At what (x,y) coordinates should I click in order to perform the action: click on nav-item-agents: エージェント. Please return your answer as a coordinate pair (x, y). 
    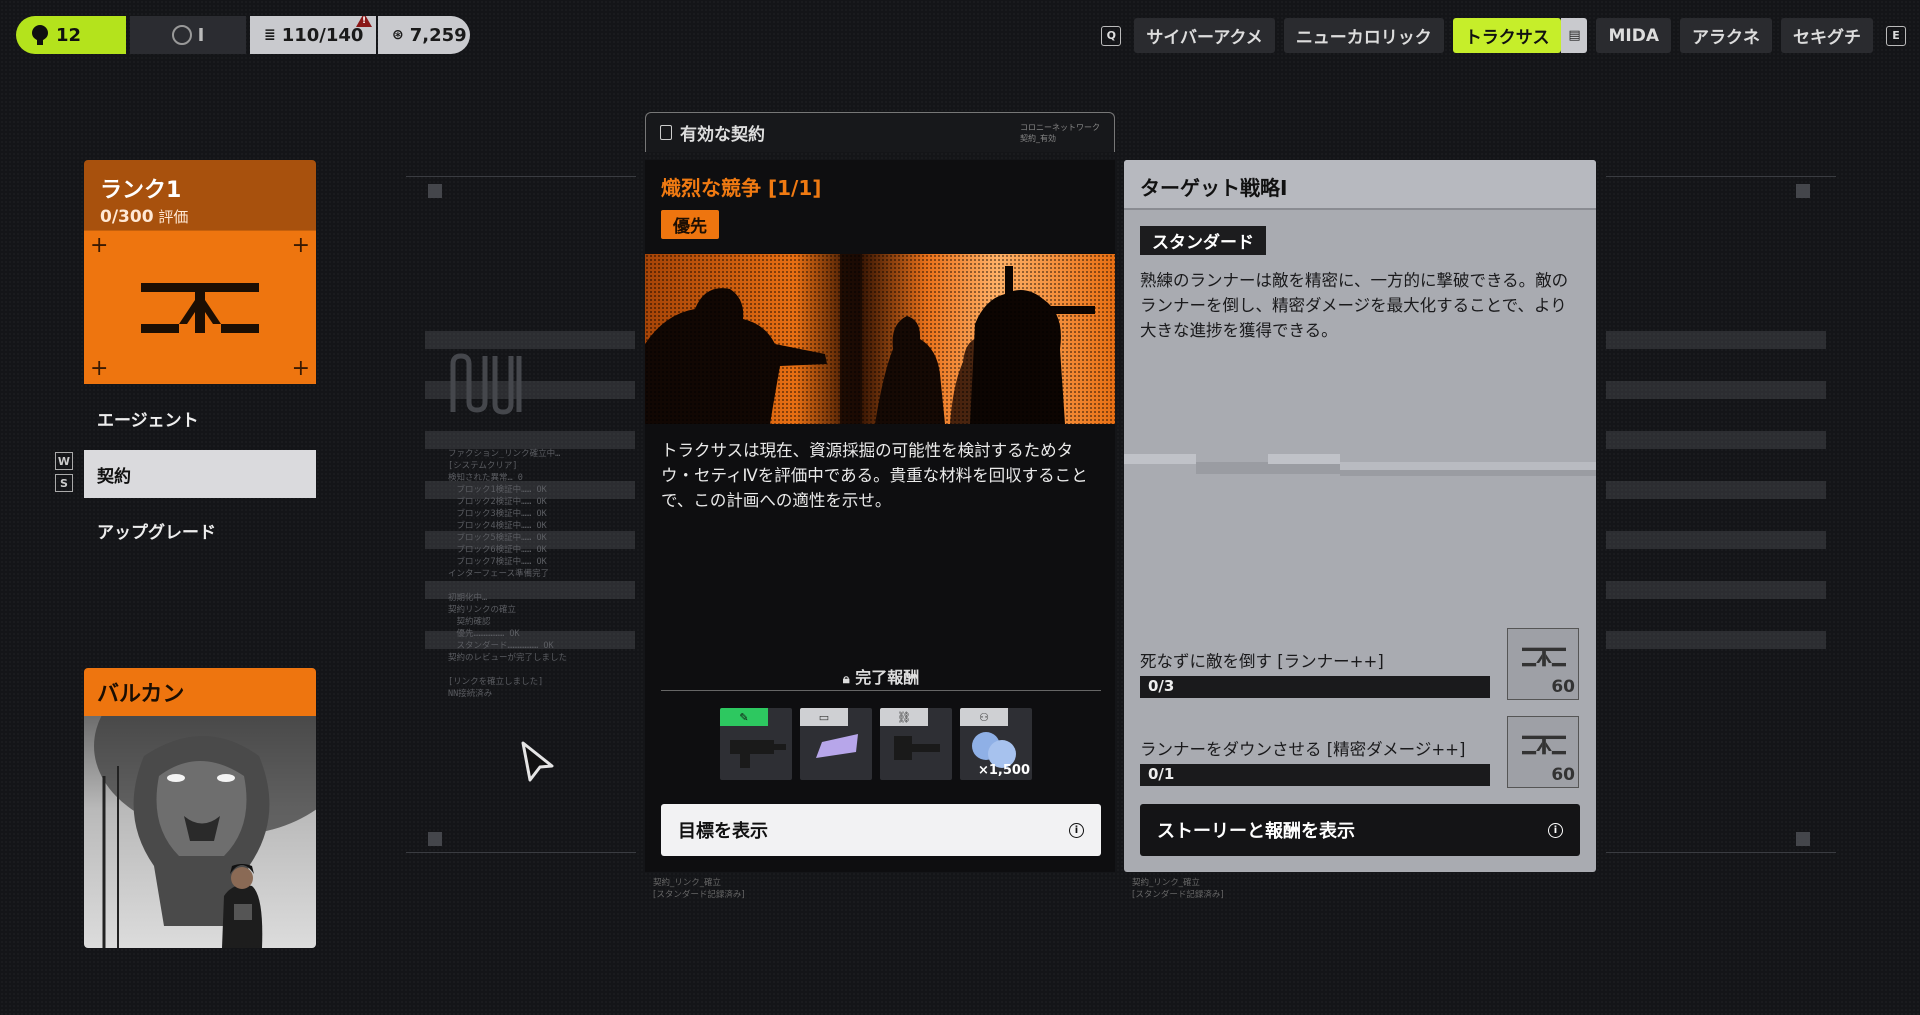
    Looking at the image, I should click on (200, 418).